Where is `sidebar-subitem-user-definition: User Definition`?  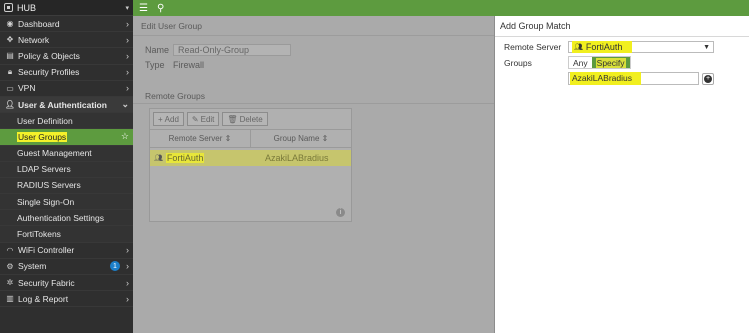
sidebar-subitem-user-definition: User Definition is located at coordinates (66, 121).